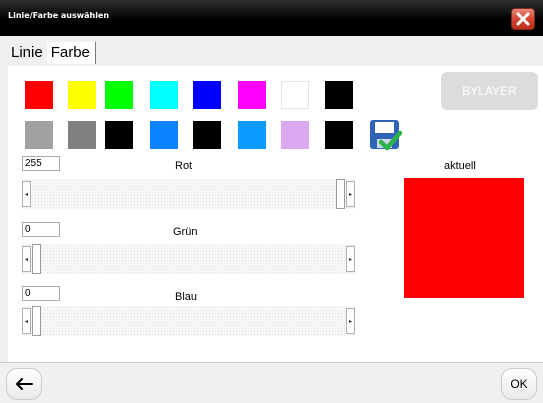 This screenshot has width=543, height=403. I want to click on current-color-label: aktuell, so click(460, 166).